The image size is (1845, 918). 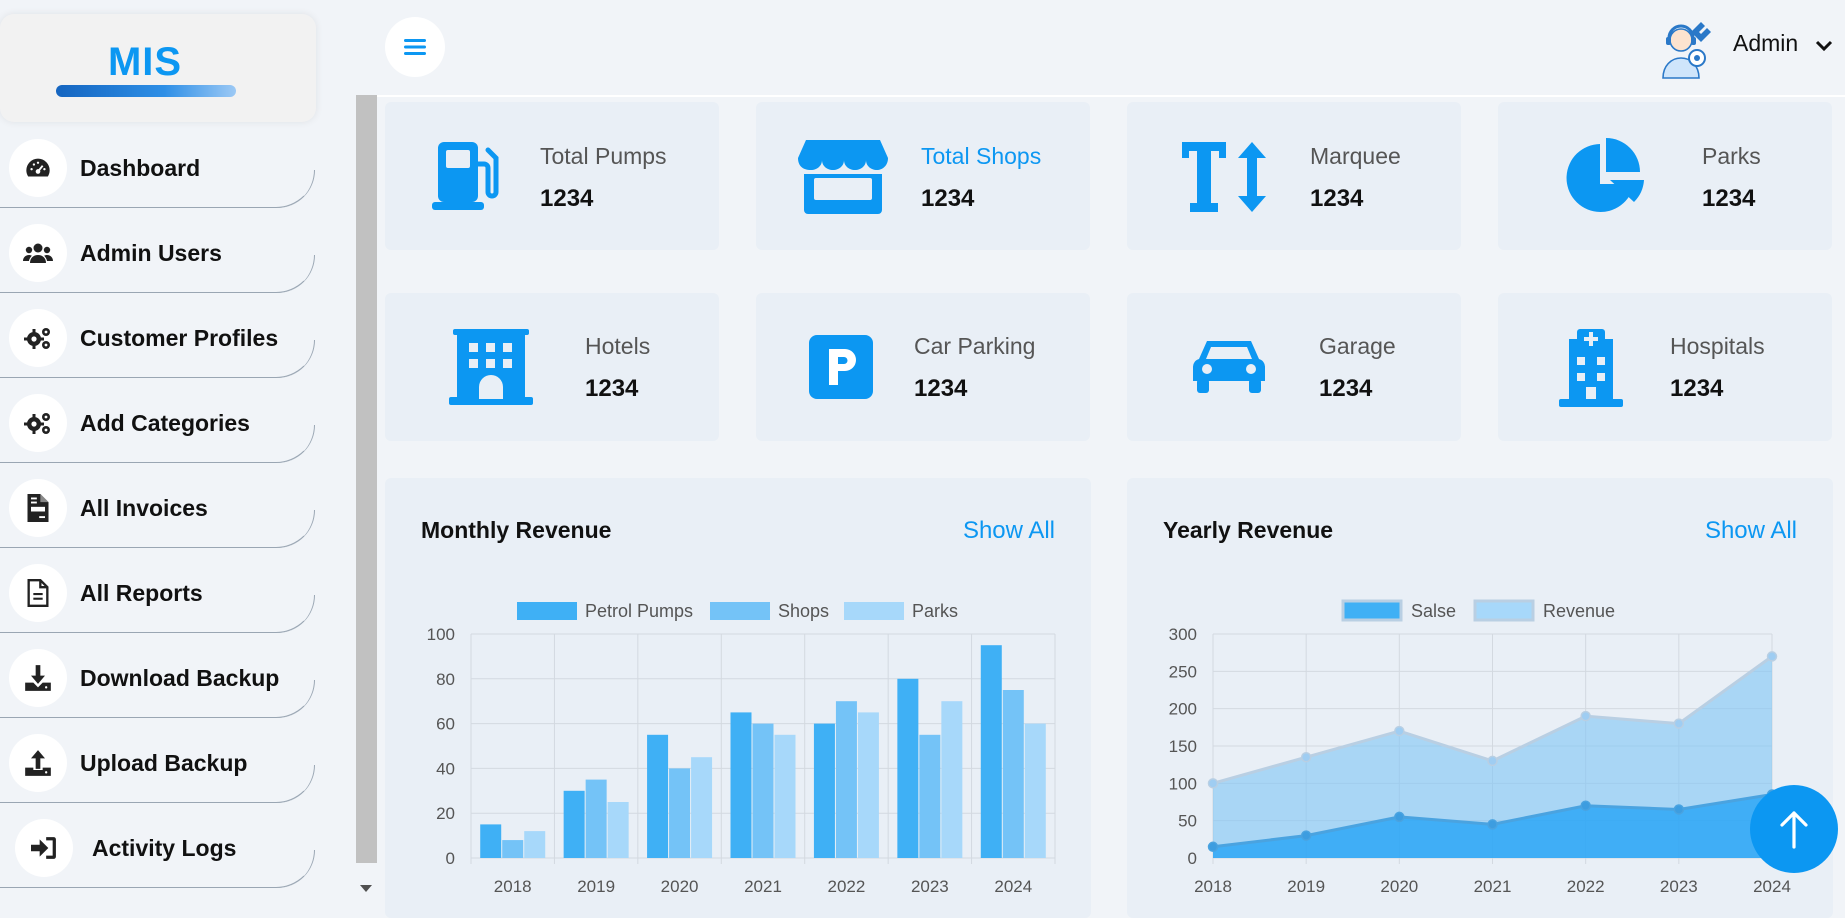 What do you see at coordinates (145, 62) in the screenshot?
I see `brand-logo: MIS` at bounding box center [145, 62].